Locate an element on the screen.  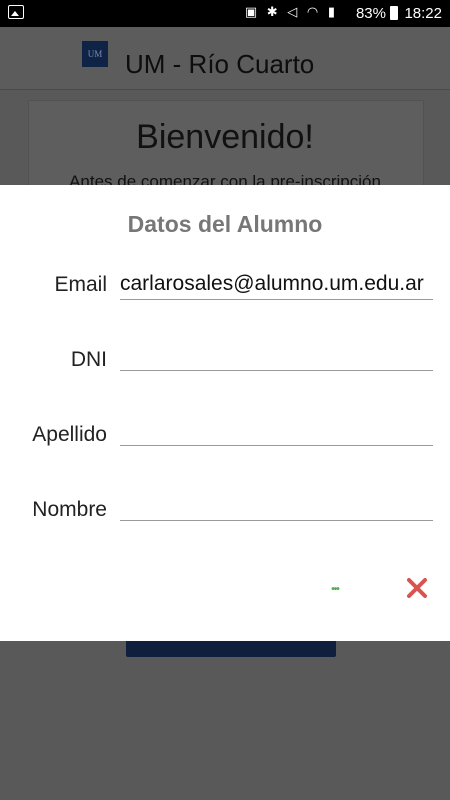
more-options-button: ••• is located at coordinates (335, 589).